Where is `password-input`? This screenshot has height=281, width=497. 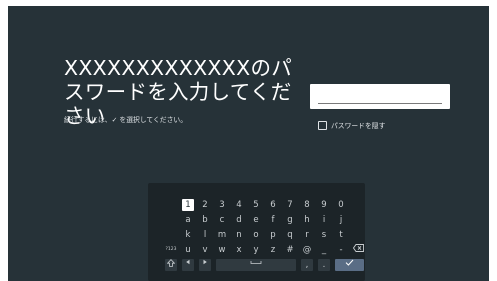 password-input is located at coordinates (381, 95).